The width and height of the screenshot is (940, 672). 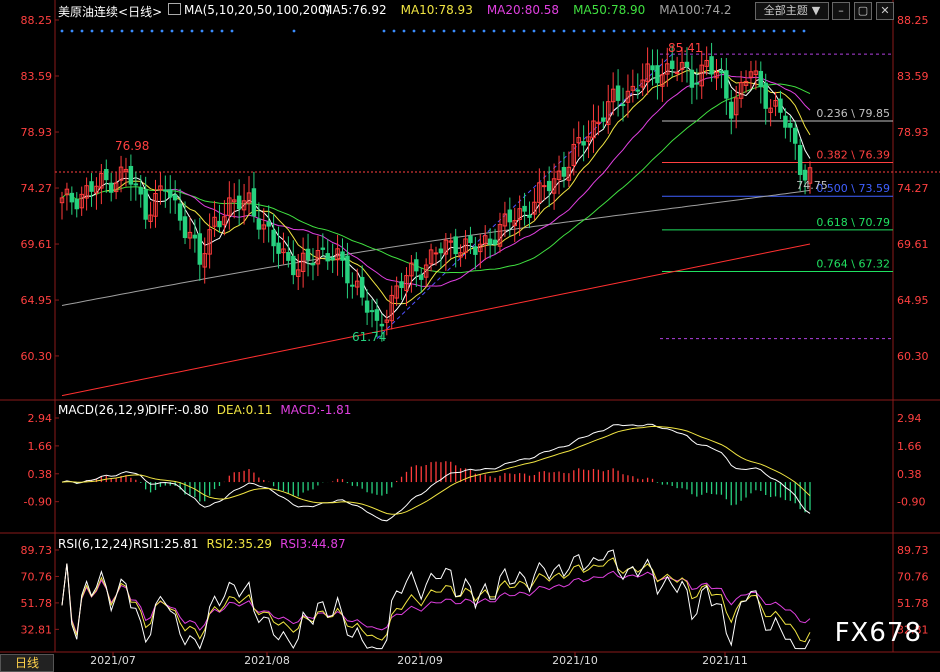 I want to click on fib-label: 0.382 \ 76.39, so click(x=853, y=155).